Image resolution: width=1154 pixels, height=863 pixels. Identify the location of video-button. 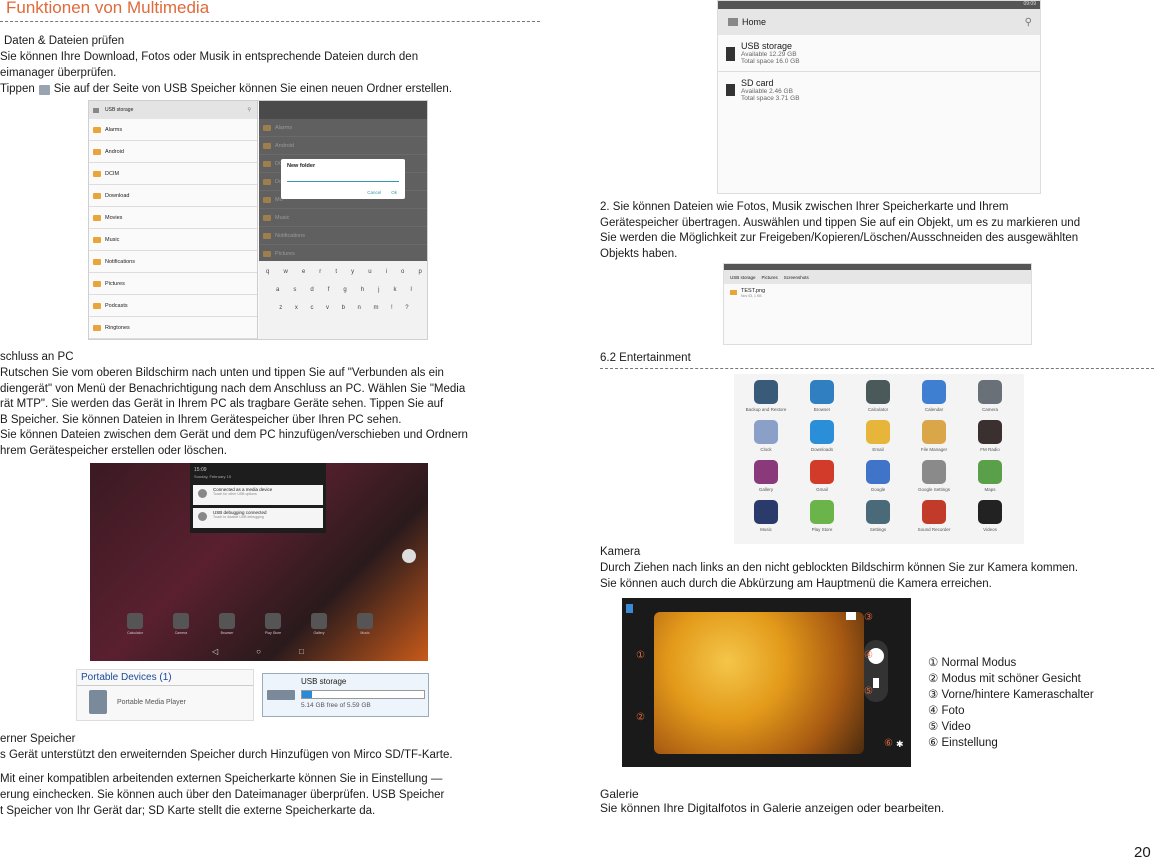
(876, 683).